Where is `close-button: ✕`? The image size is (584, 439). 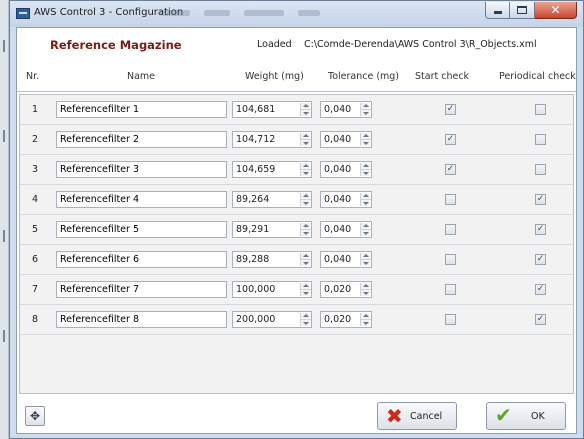 close-button: ✕ is located at coordinates (556, 10).